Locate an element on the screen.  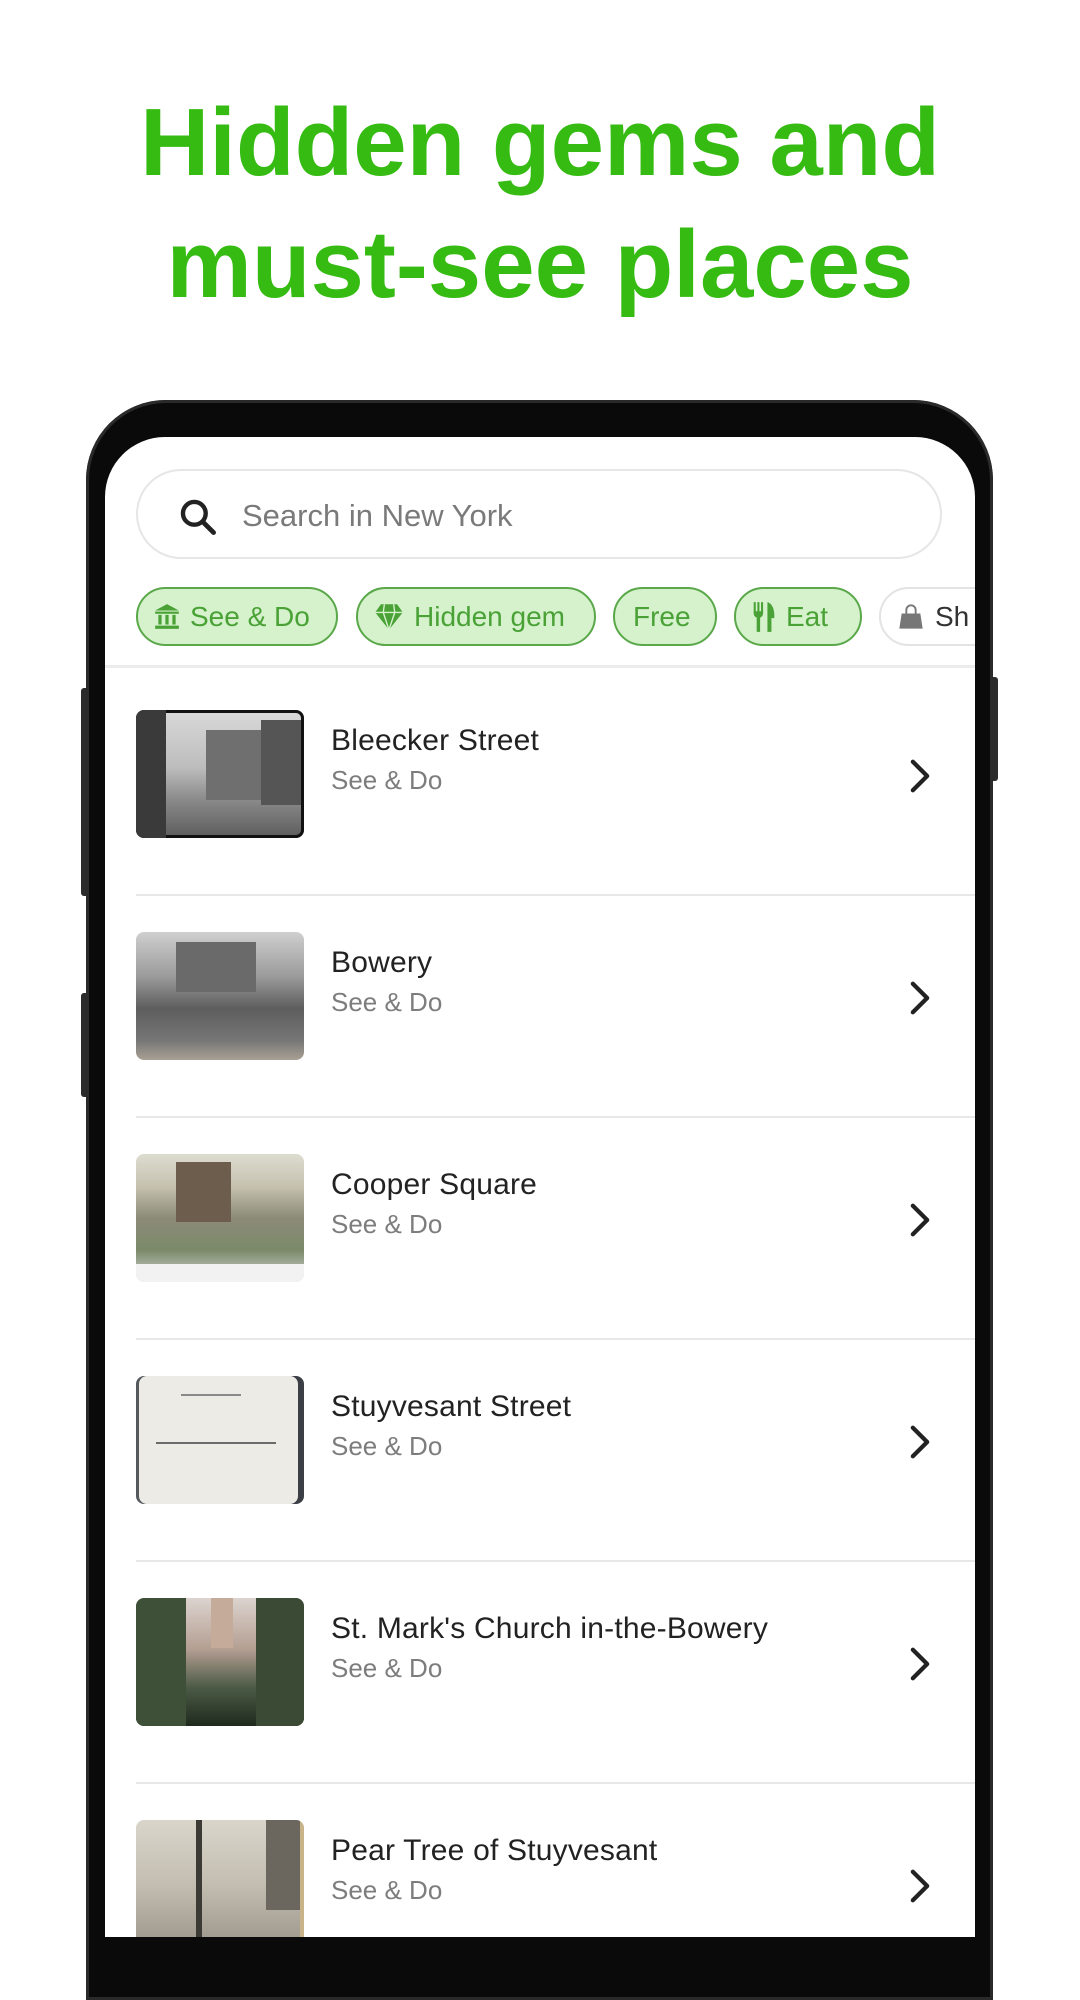
place-title: Bleecker Street is located at coordinates (435, 740).